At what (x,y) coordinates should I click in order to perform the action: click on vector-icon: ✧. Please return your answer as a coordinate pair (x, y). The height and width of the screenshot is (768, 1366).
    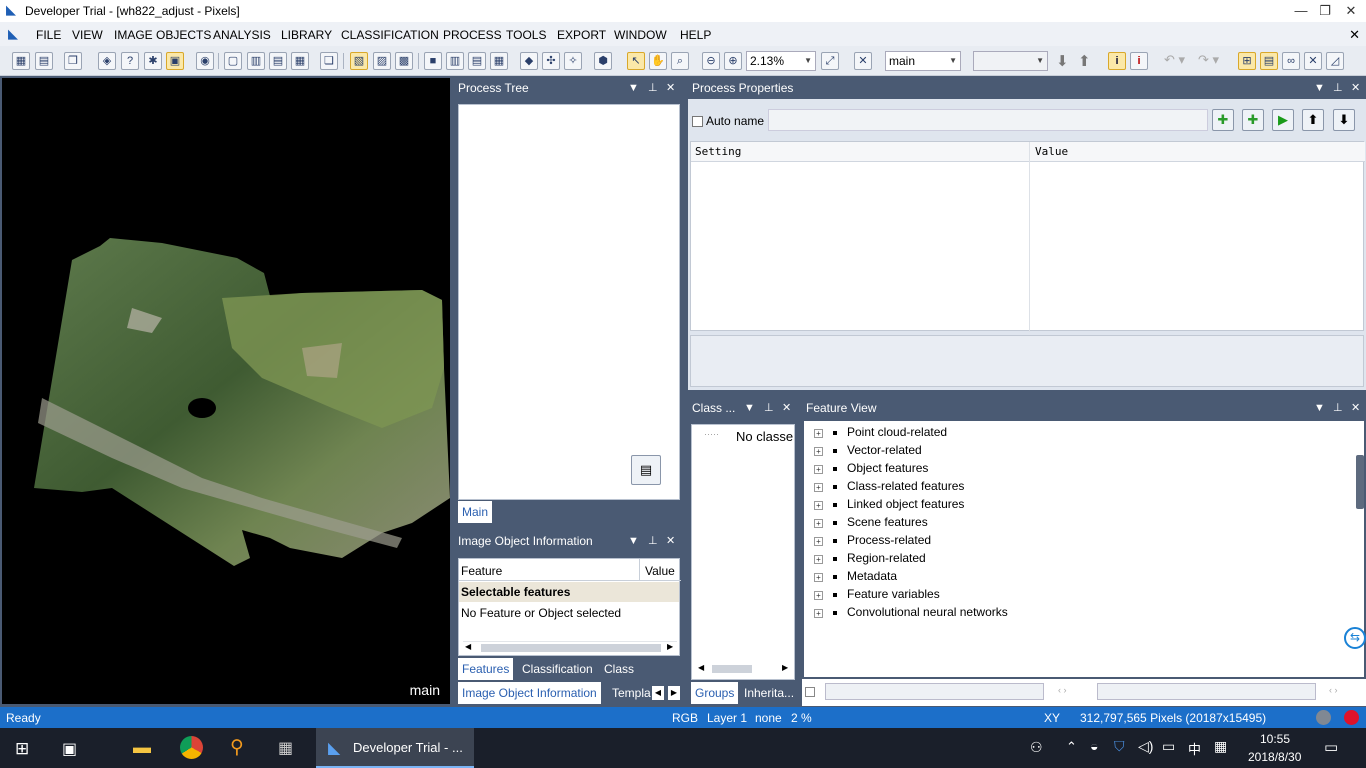
    Looking at the image, I should click on (573, 61).